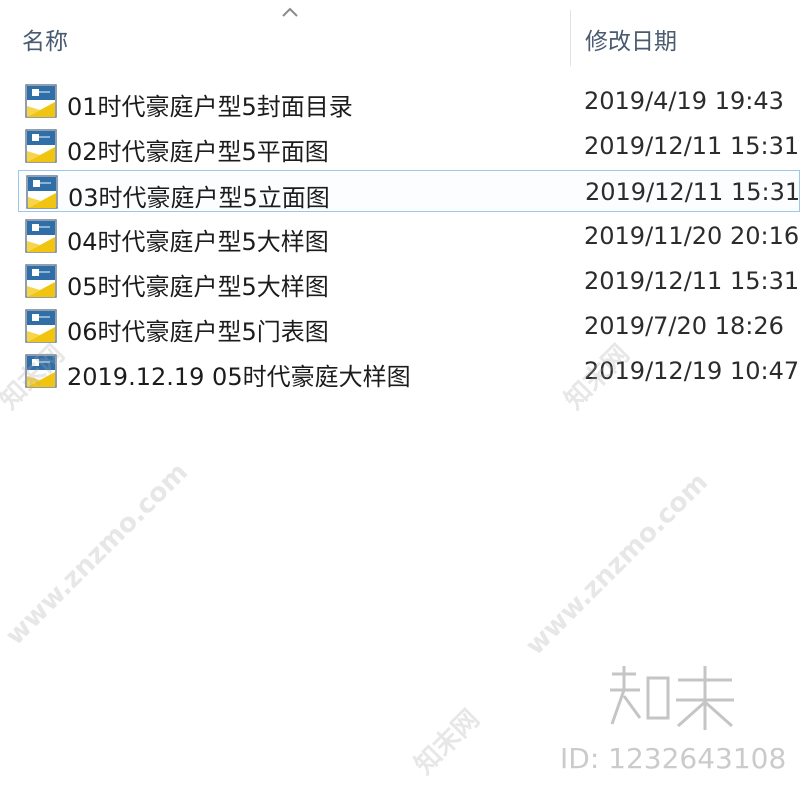 The image size is (800, 800). I want to click on file-name: 05时代豪庭户型5大样图, so click(198, 287).